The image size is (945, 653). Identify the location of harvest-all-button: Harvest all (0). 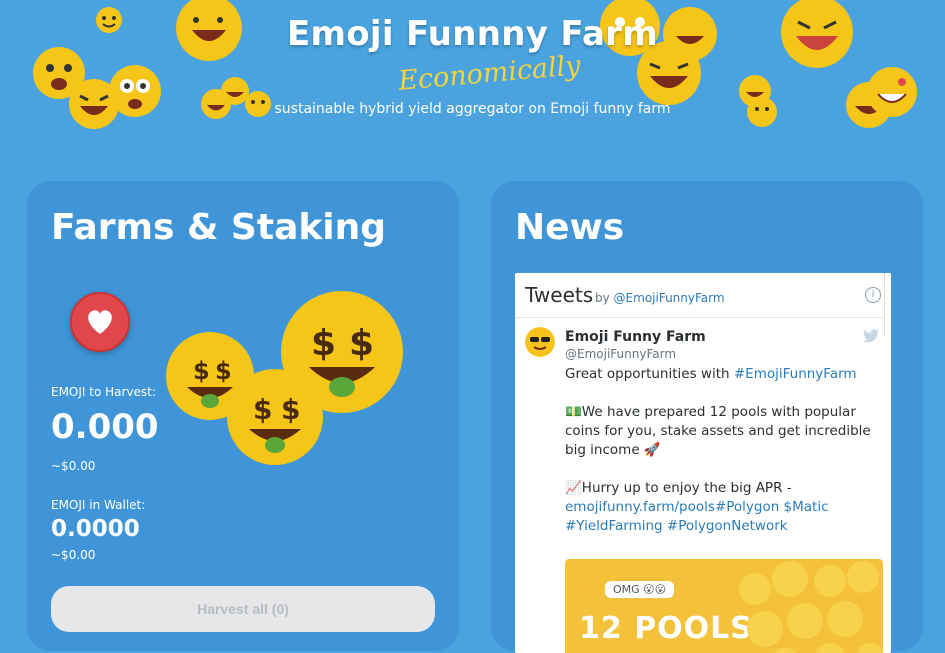
(243, 609).